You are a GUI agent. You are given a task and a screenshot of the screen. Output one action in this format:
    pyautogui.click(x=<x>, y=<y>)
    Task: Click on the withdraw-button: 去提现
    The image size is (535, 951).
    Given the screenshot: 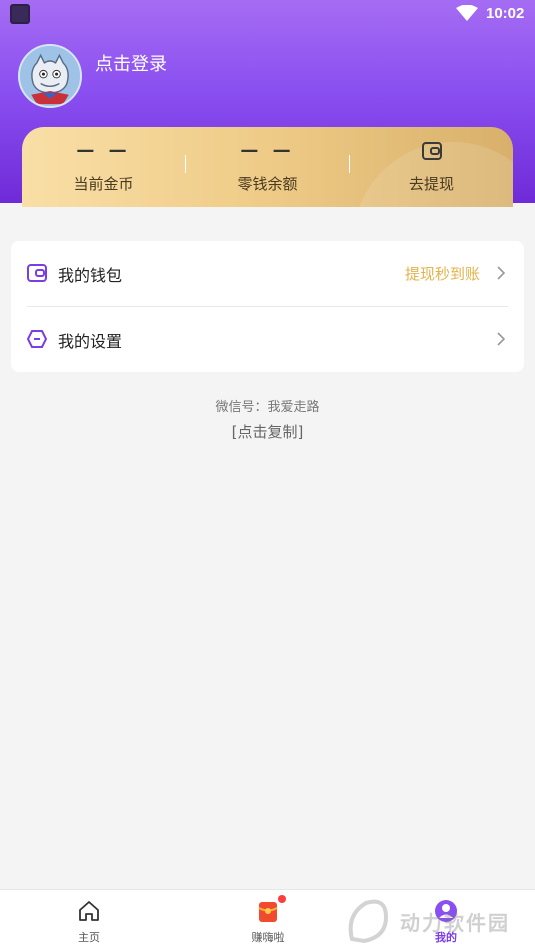 What is the action you would take?
    pyautogui.click(x=431, y=165)
    